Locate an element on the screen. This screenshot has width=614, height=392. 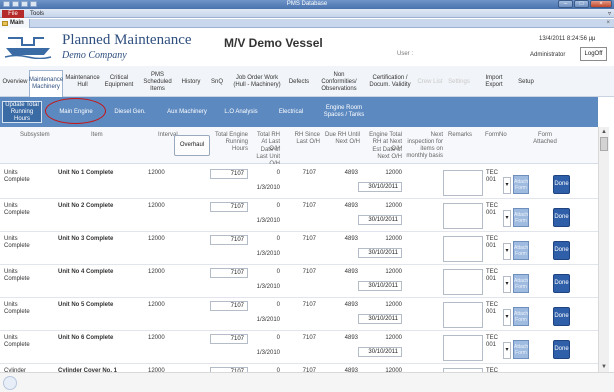
logoff-button: LogOff is located at coordinates (593, 54).